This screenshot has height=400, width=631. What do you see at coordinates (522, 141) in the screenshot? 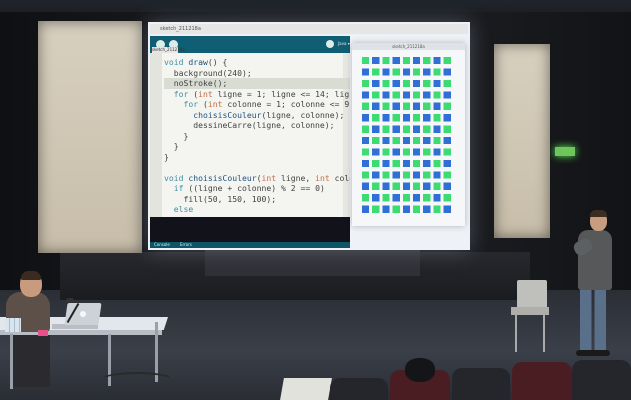
I see `acoustic-panel-right` at bounding box center [522, 141].